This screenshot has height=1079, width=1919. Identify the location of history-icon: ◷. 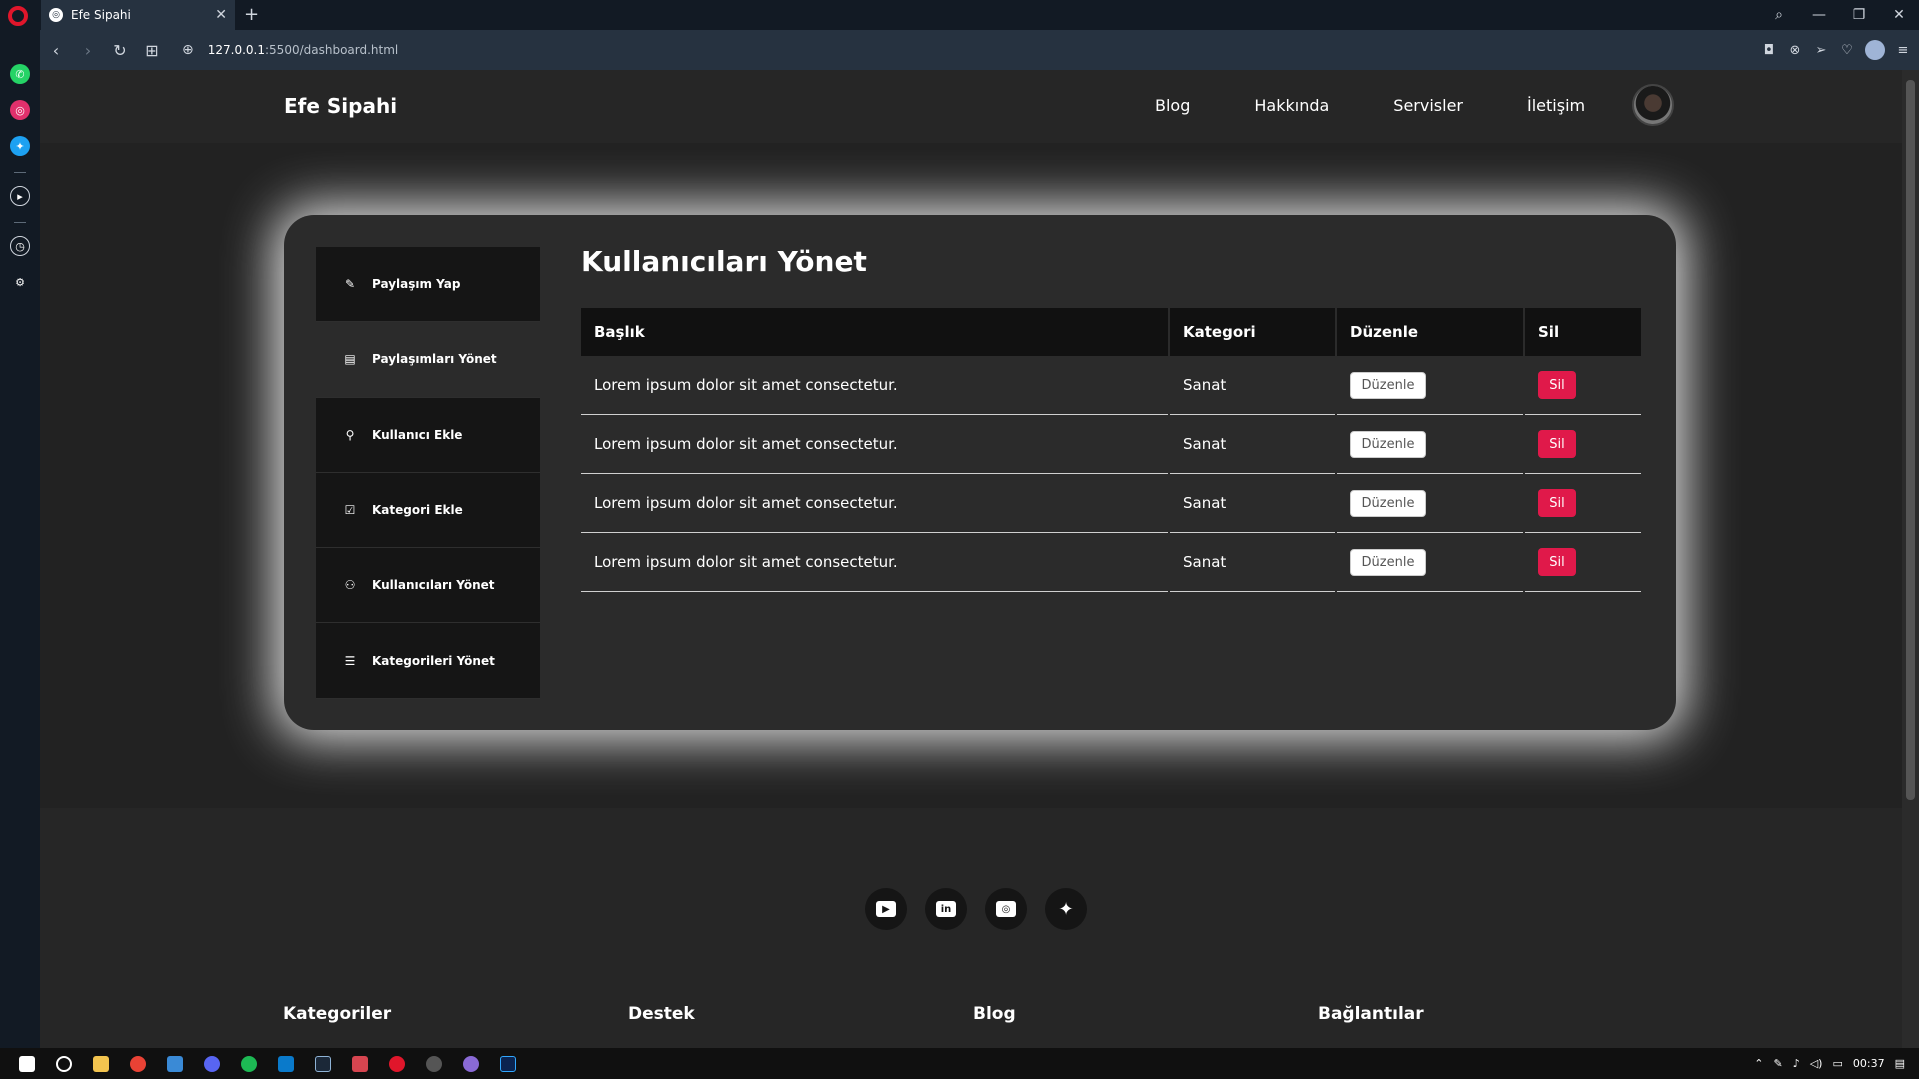
(20, 246).